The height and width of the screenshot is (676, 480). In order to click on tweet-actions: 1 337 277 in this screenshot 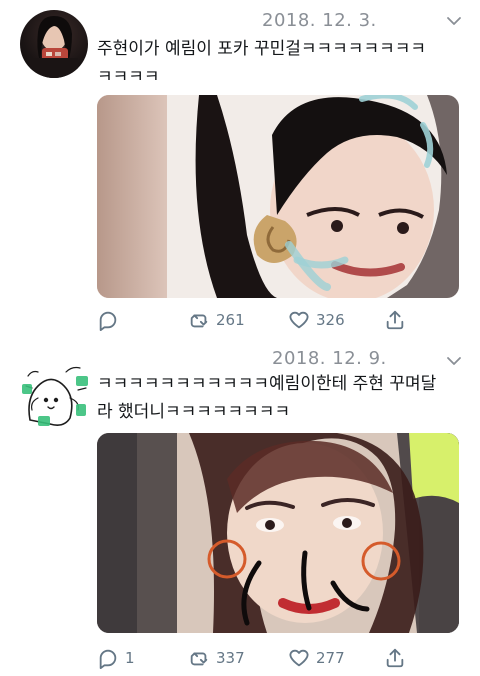, I will do `click(240, 658)`.